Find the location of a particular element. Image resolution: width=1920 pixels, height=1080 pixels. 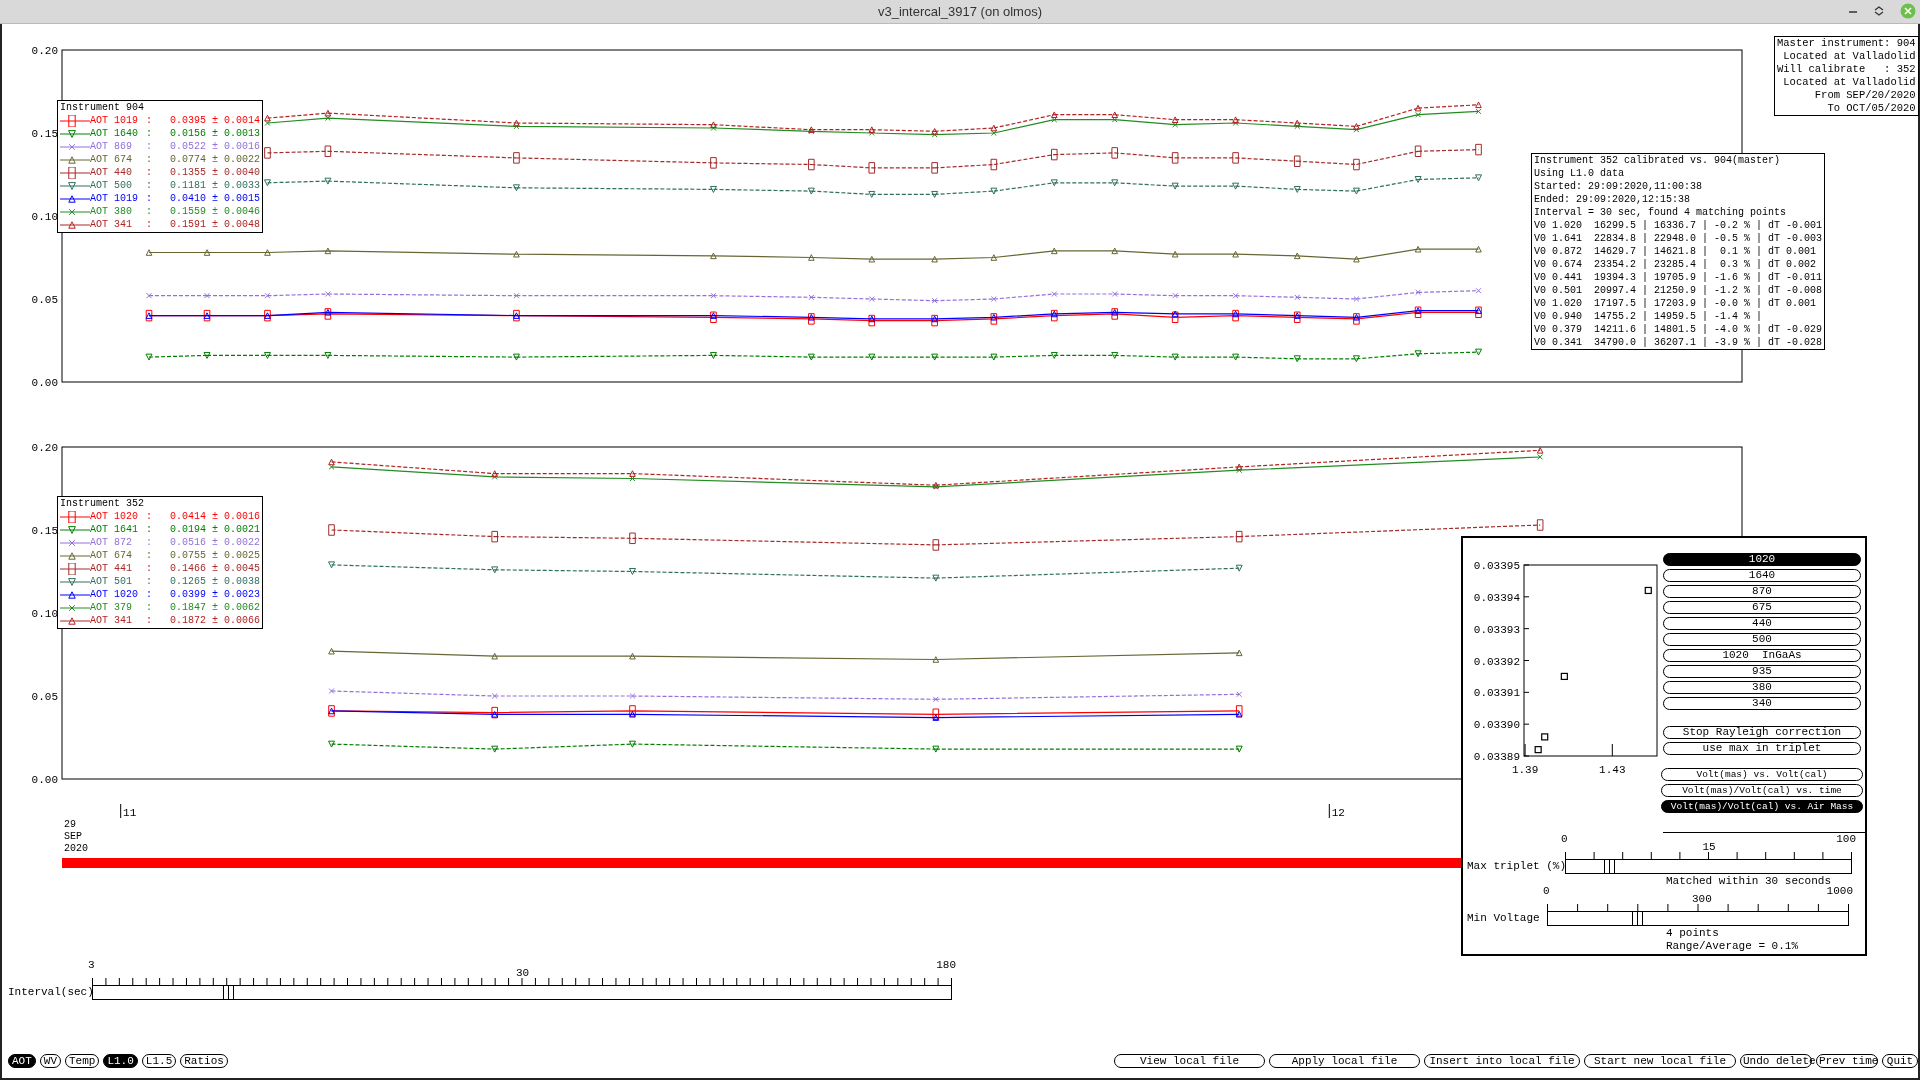

axis-label: 11 is located at coordinates (130, 813).